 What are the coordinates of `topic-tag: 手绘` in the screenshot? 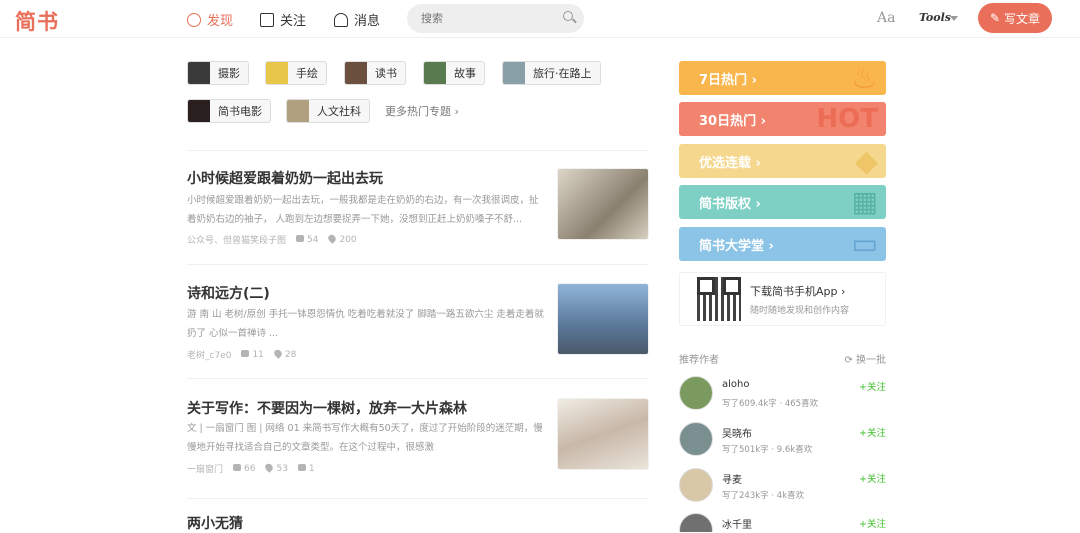 It's located at (296, 73).